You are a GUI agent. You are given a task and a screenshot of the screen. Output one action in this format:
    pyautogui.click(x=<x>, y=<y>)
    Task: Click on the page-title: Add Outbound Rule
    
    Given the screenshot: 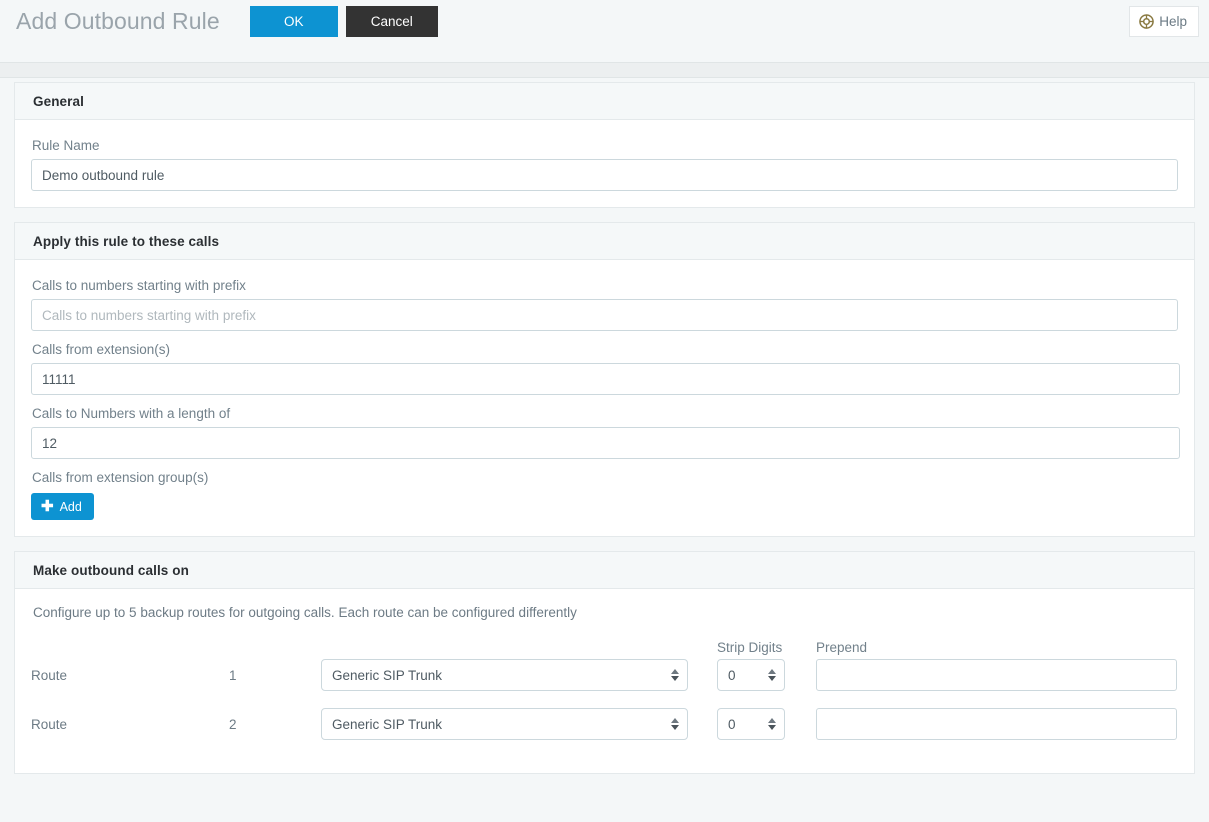 What is the action you would take?
    pyautogui.click(x=118, y=21)
    